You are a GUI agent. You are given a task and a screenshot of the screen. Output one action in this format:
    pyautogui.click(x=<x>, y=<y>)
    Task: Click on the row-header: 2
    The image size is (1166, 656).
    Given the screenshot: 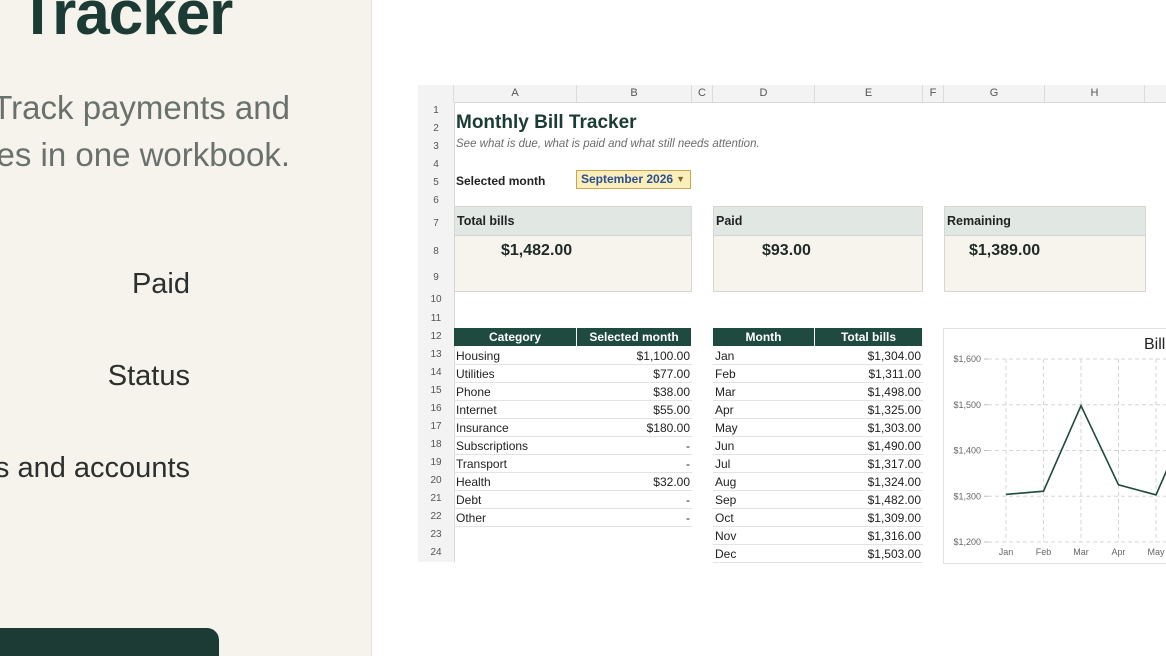 What is the action you would take?
    pyautogui.click(x=436, y=129)
    